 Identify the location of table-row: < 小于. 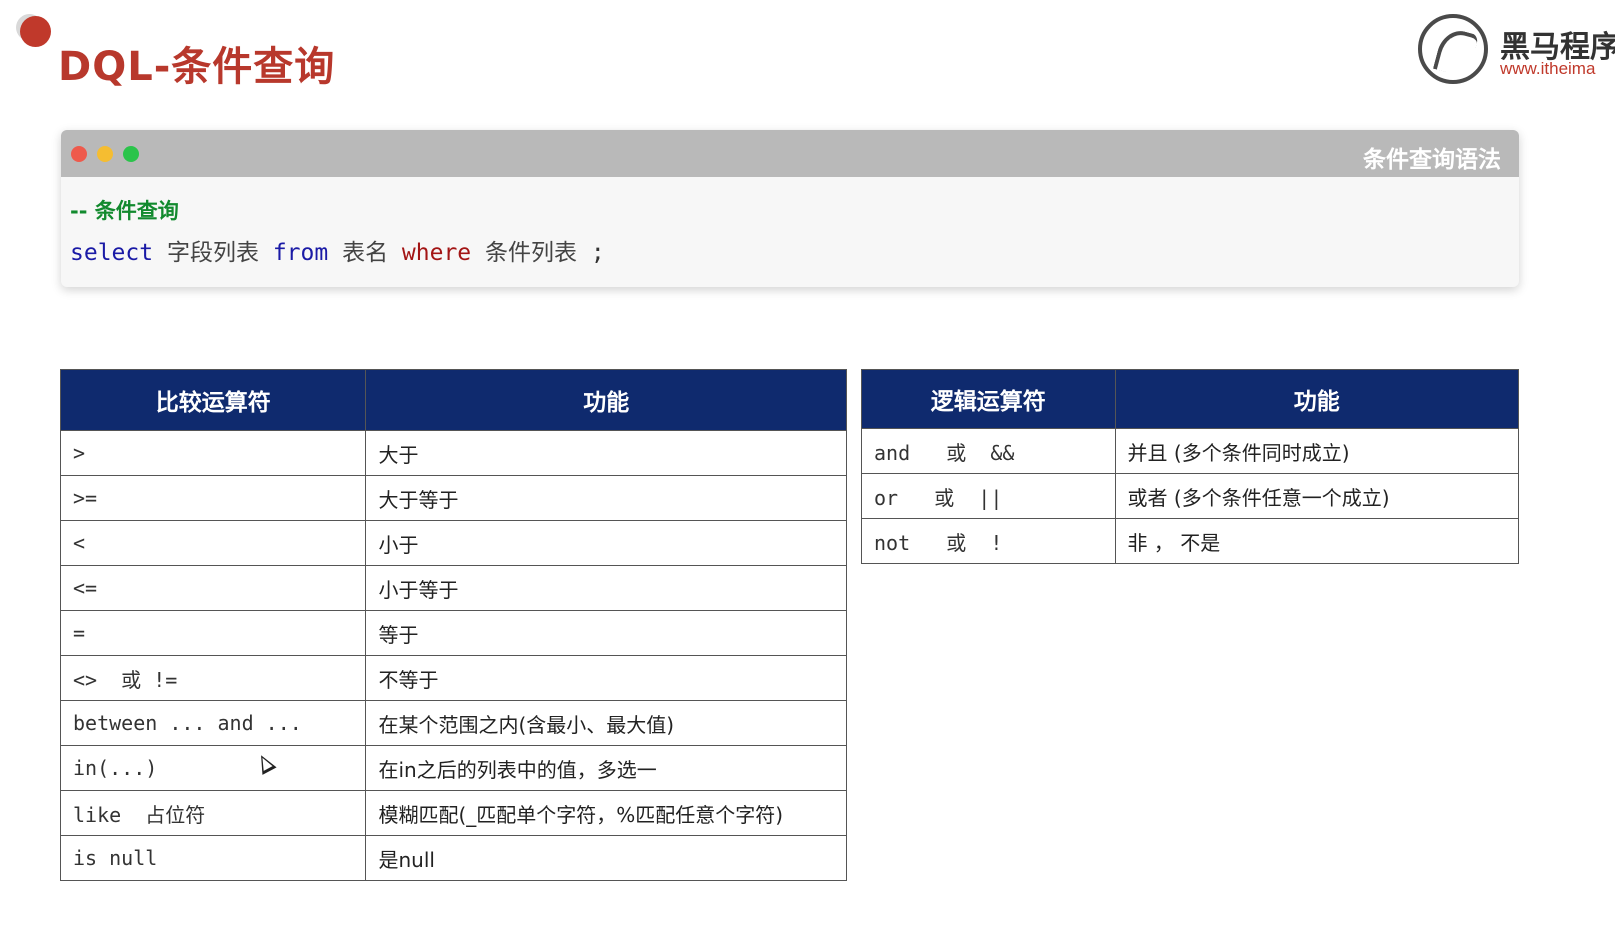
(453, 543).